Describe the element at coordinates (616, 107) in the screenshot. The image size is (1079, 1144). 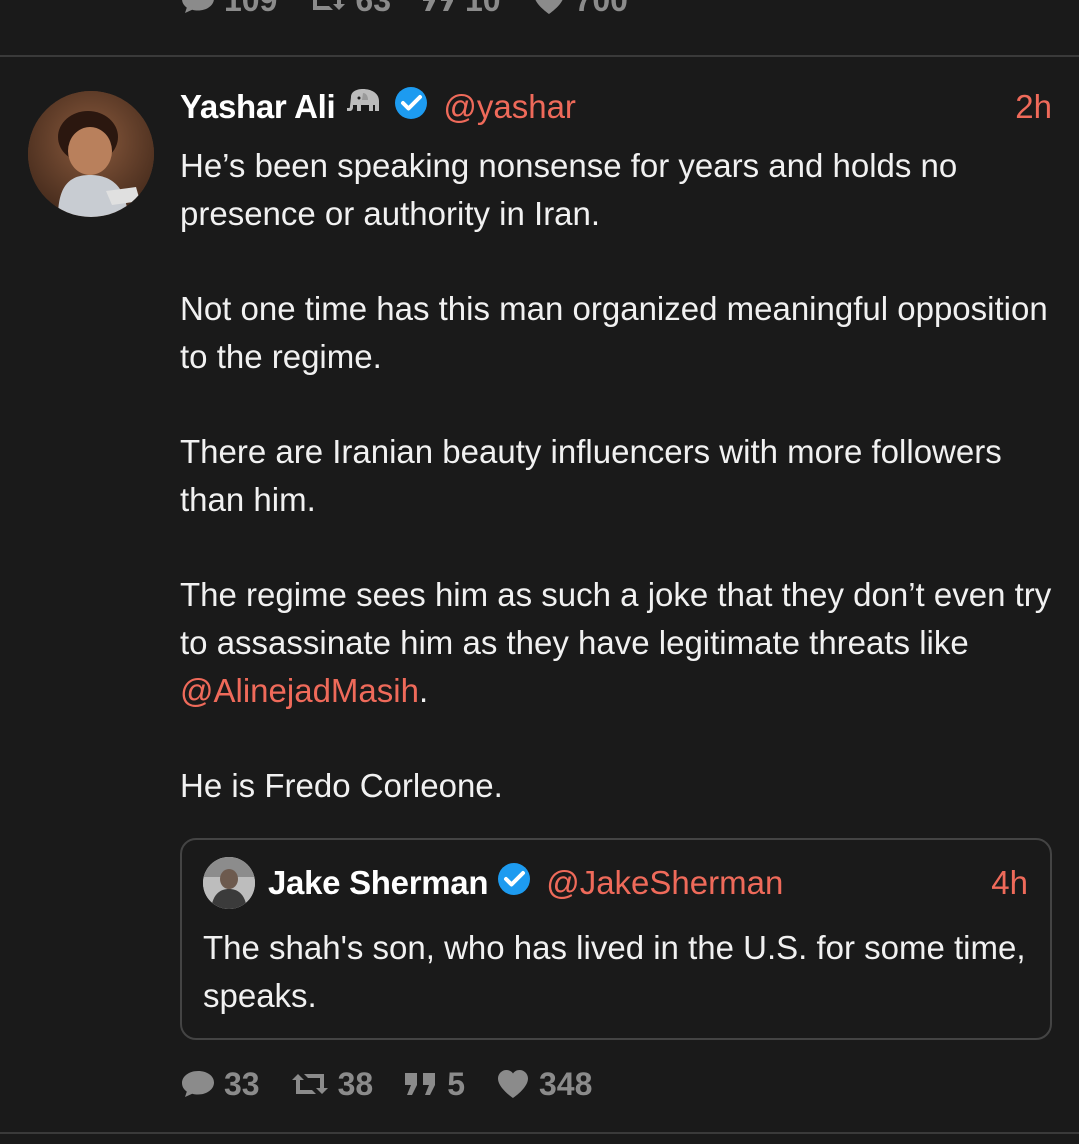
I see `tweet-header: Yashar Ali @yashar 2h` at that location.